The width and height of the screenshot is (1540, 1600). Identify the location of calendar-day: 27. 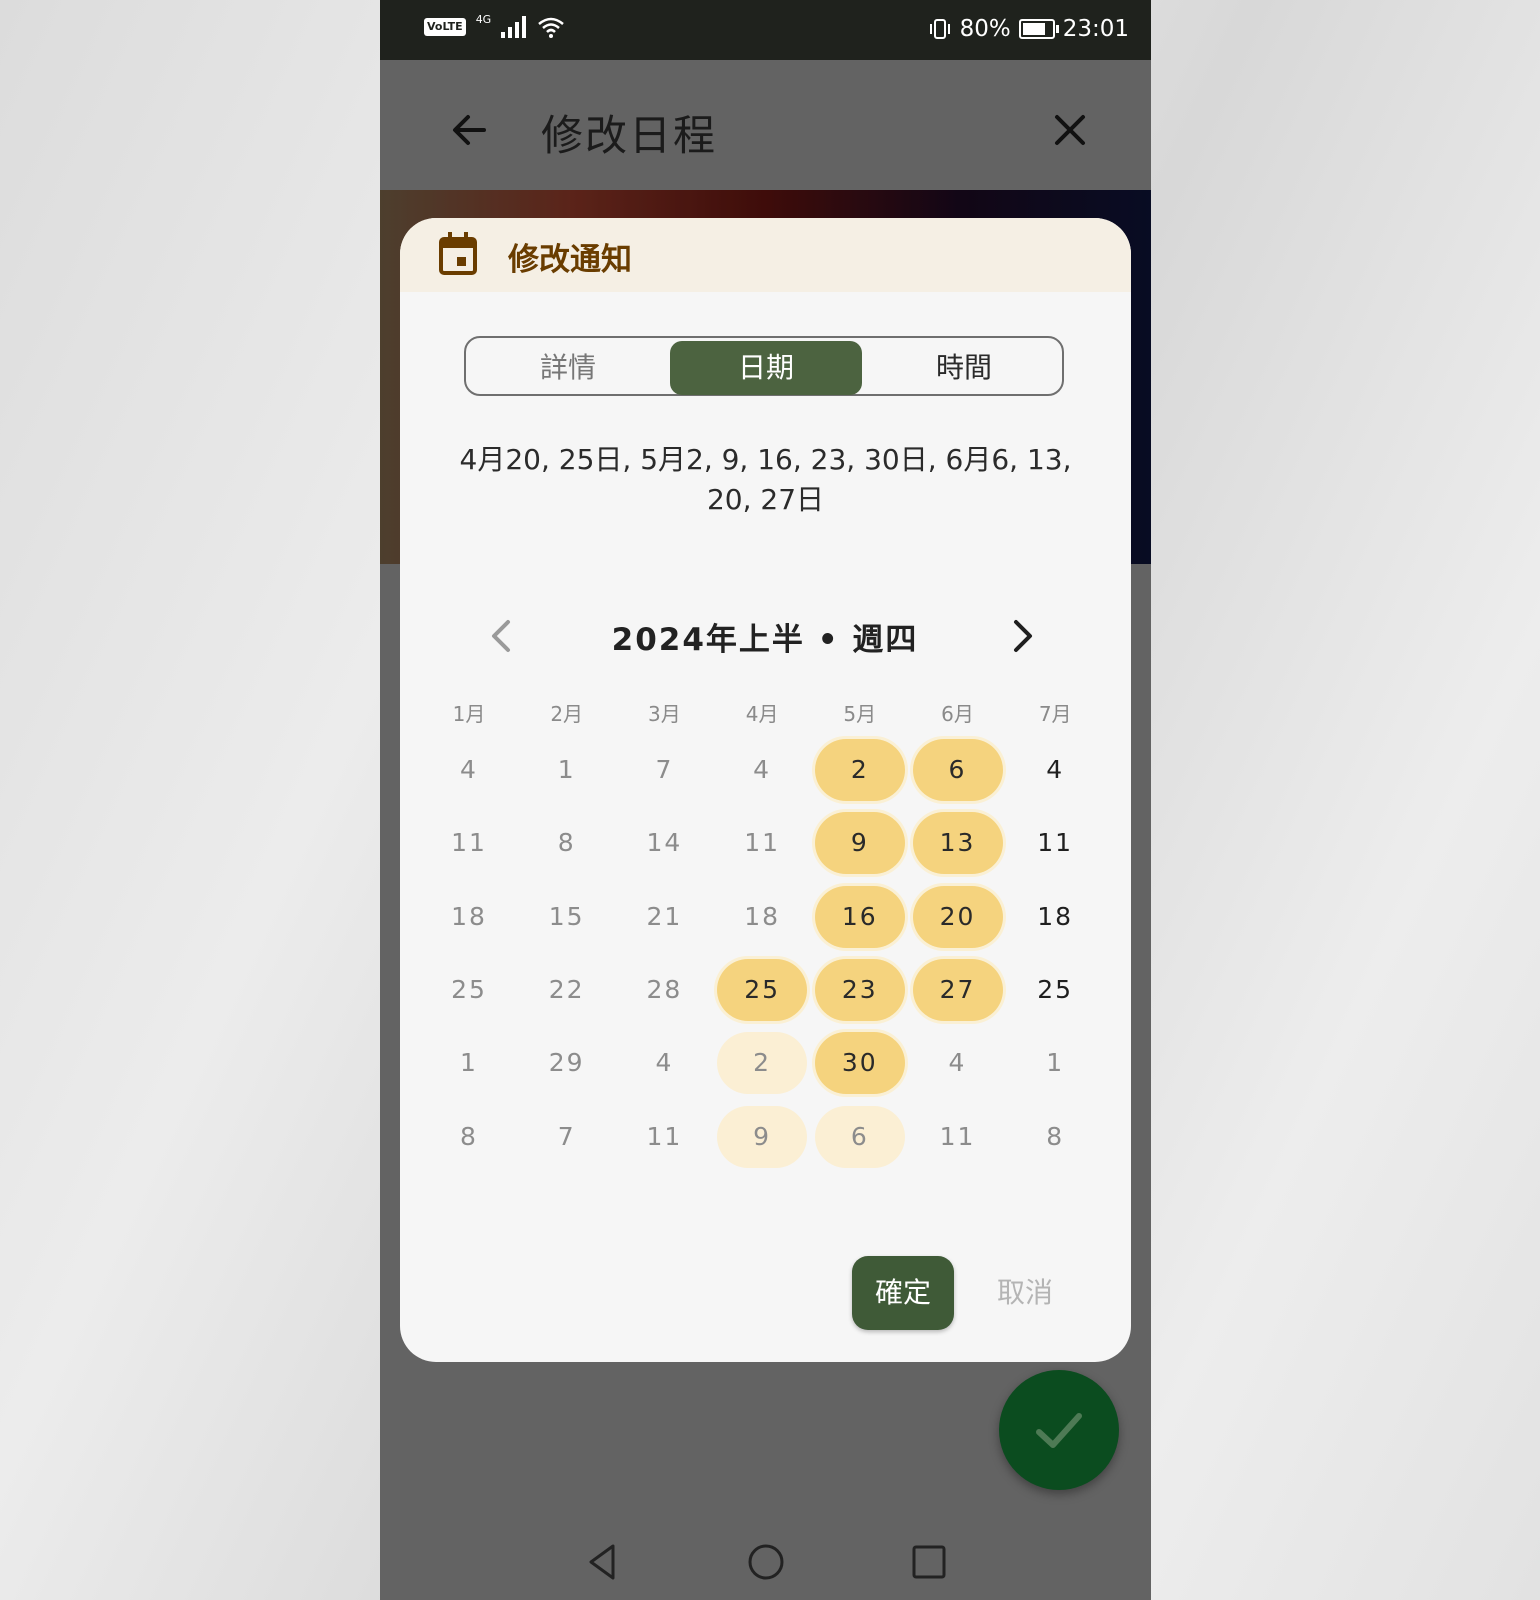
(957, 989).